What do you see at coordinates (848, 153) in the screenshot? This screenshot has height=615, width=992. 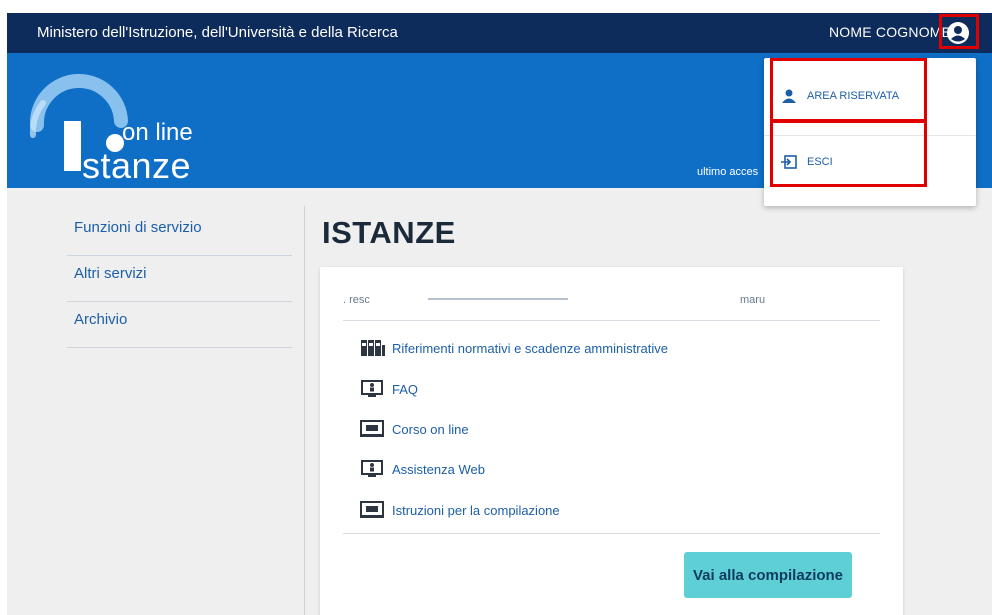 I see `esci-highlight` at bounding box center [848, 153].